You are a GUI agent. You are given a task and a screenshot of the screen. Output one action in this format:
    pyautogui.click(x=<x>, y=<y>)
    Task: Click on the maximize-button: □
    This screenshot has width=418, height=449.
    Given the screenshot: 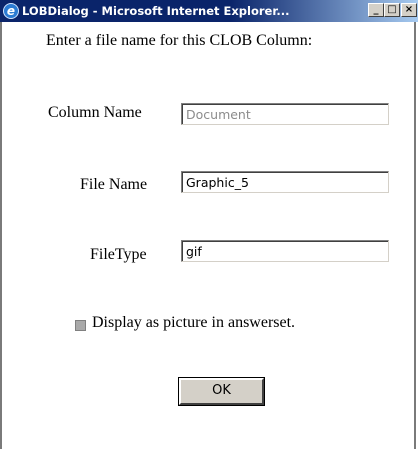 What is the action you would take?
    pyautogui.click(x=392, y=10)
    